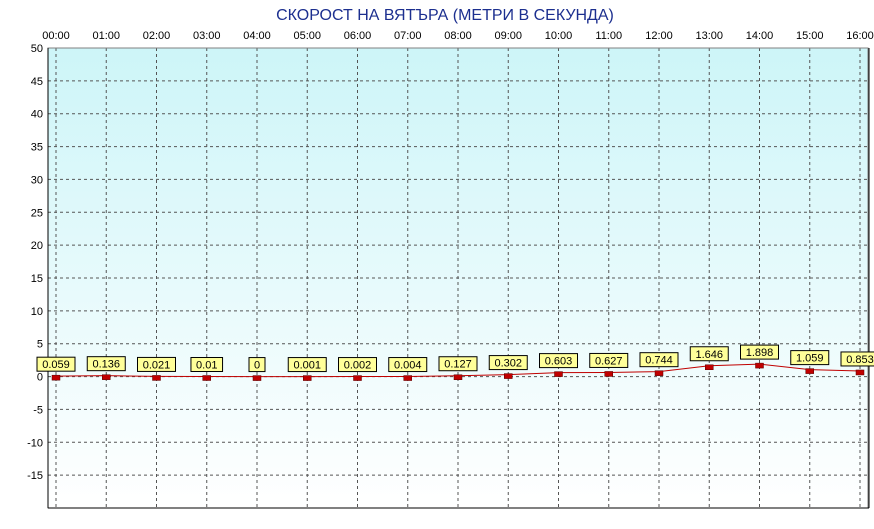 This screenshot has height=529, width=874. What do you see at coordinates (760, 353) in the screenshot?
I see `data-label: 1.898` at bounding box center [760, 353].